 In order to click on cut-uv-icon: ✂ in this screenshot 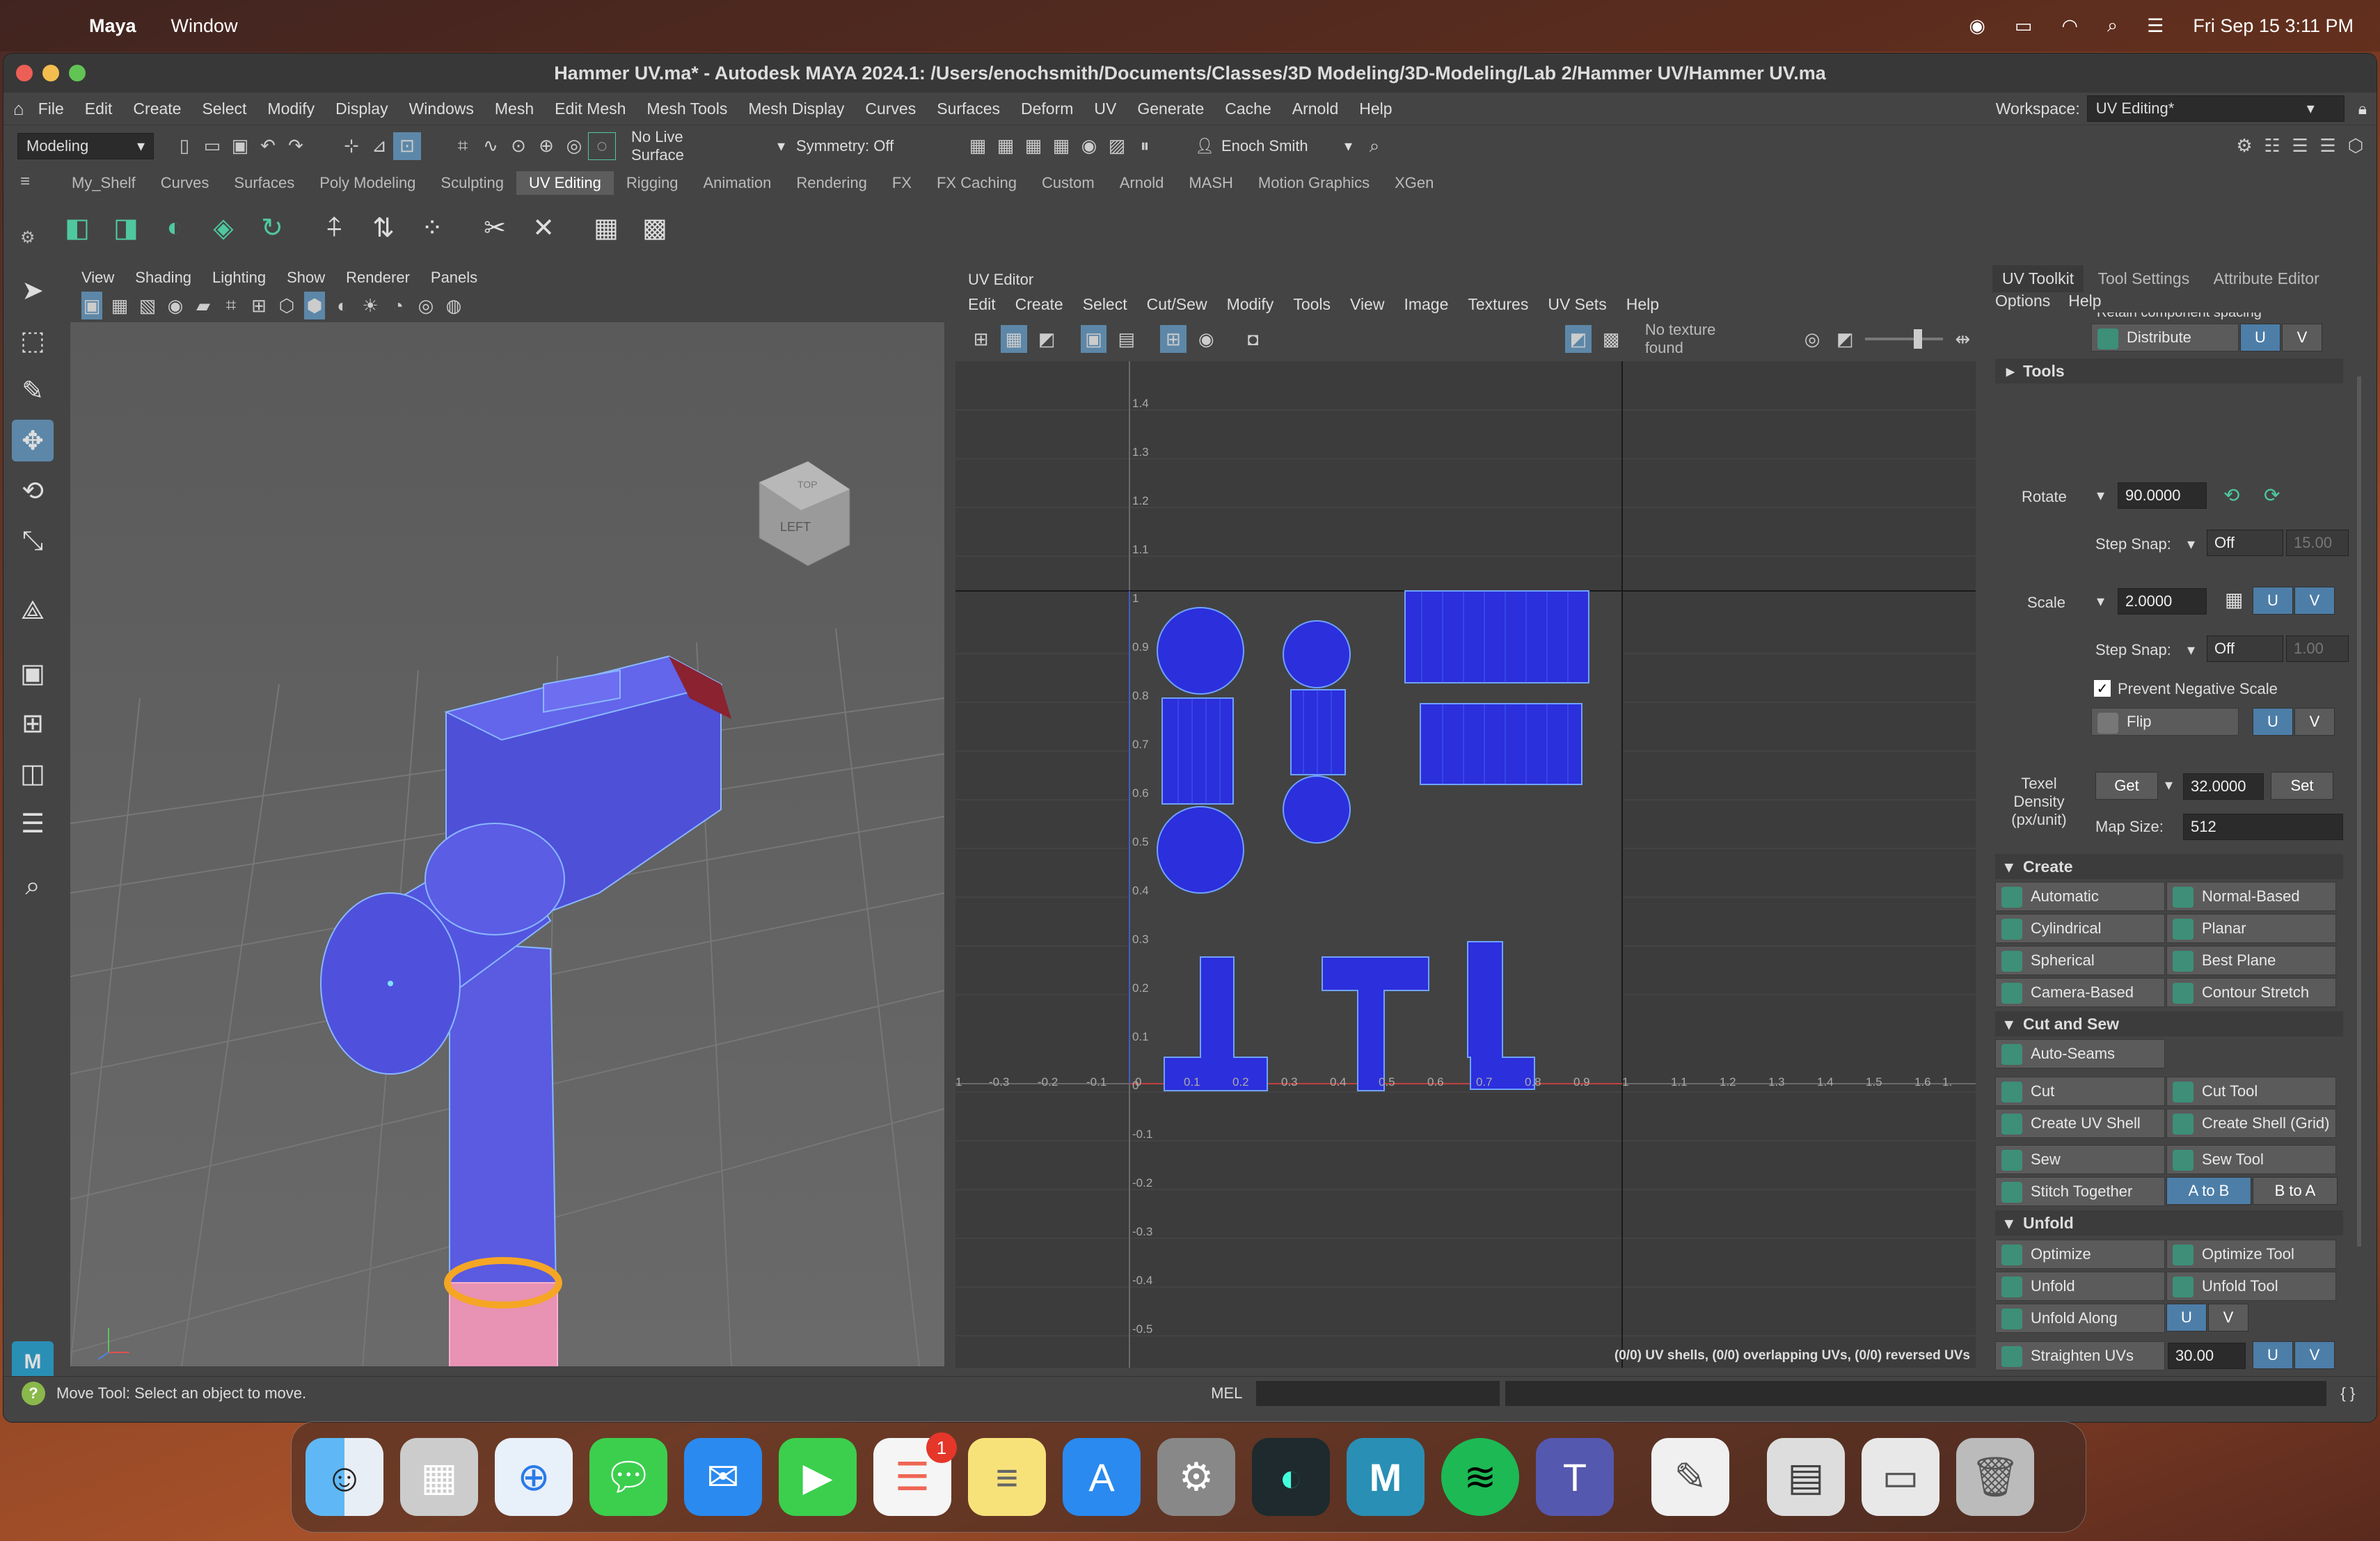, I will do `click(495, 228)`.